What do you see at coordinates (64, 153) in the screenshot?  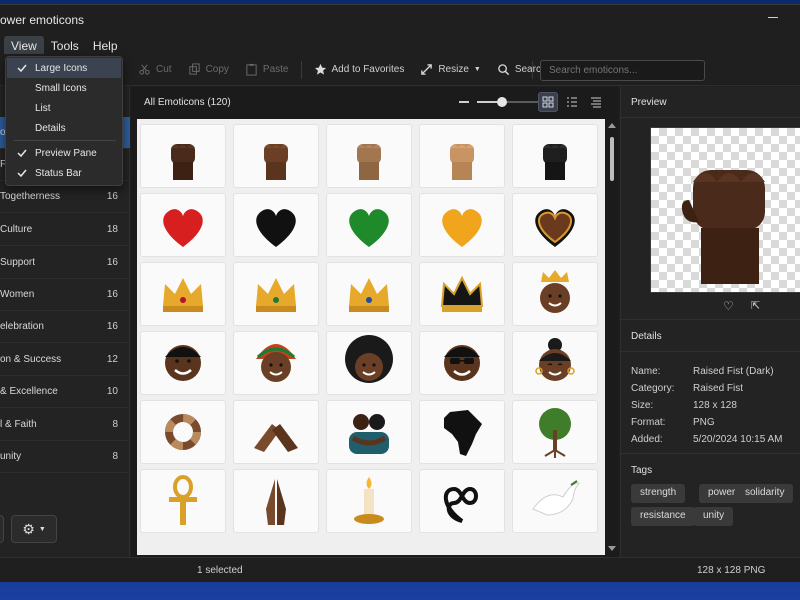 I see `menu-item-preview-pane: Preview Pane` at bounding box center [64, 153].